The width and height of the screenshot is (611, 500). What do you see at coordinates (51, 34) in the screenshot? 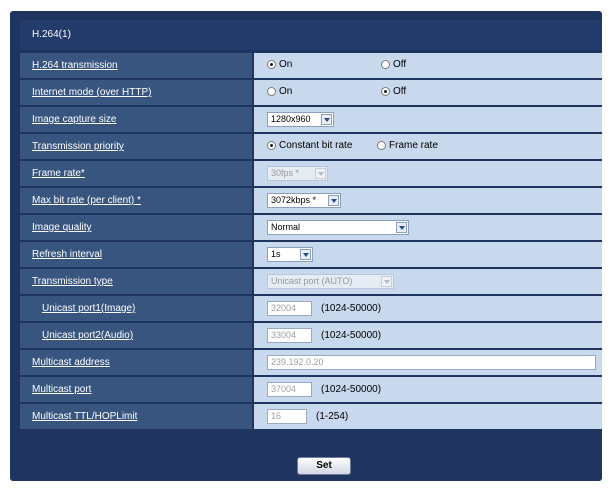
I see `section-title: H.264(1)` at bounding box center [51, 34].